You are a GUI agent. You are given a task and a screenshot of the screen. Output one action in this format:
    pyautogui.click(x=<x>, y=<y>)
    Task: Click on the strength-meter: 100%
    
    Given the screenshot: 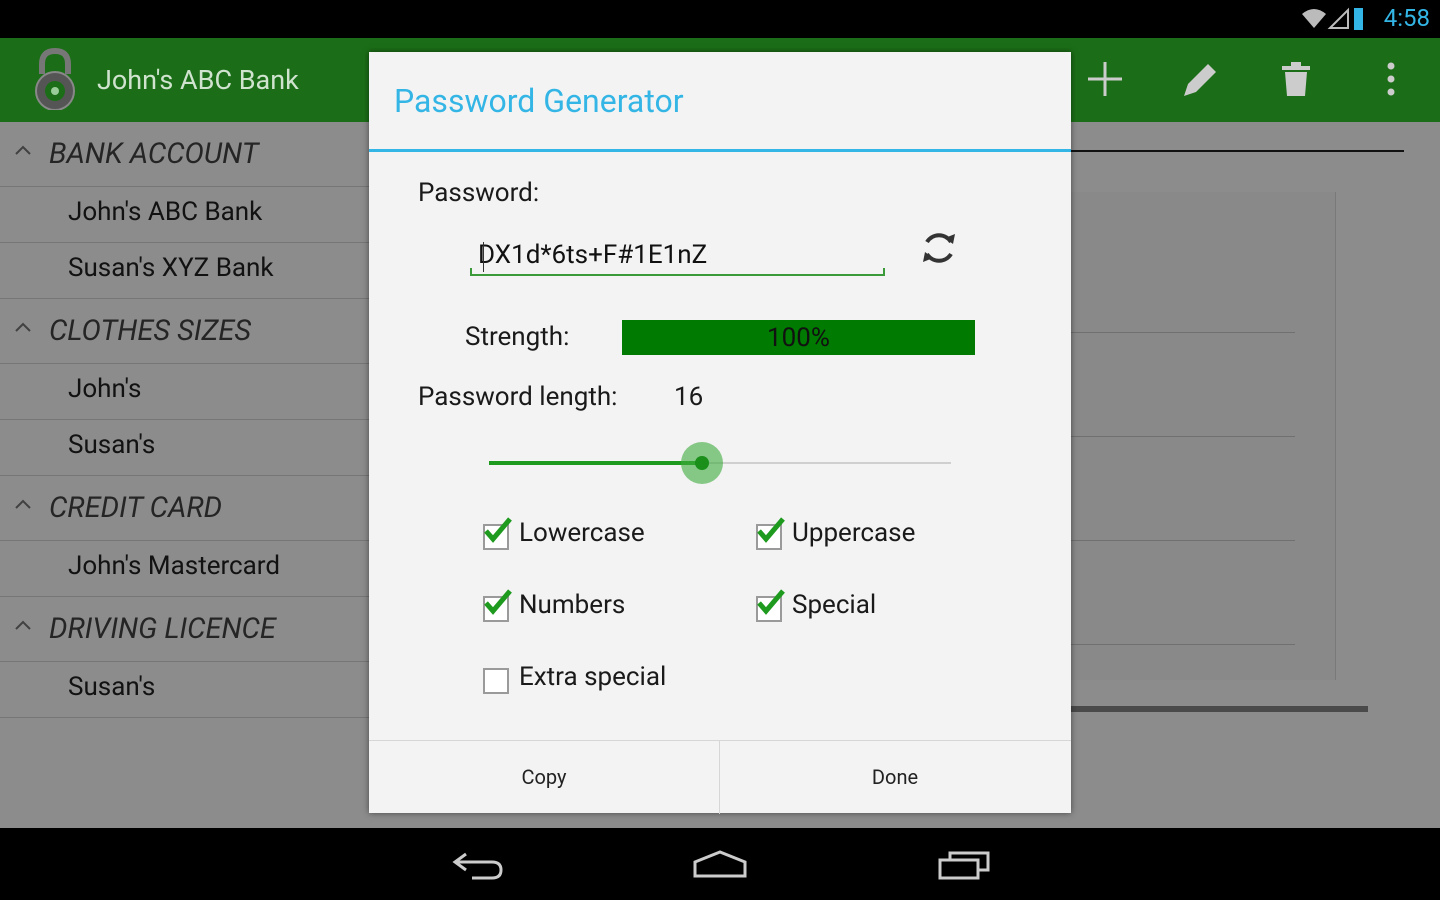 What is the action you would take?
    pyautogui.click(x=798, y=337)
    